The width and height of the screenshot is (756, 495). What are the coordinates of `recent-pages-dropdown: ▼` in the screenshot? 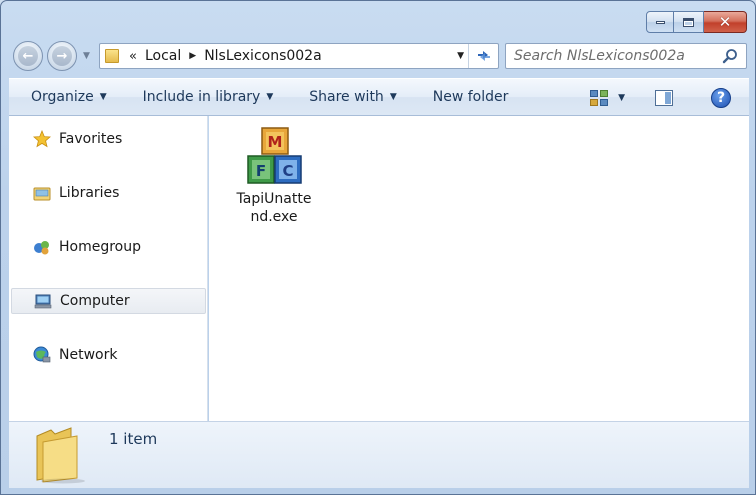 It's located at (86, 56).